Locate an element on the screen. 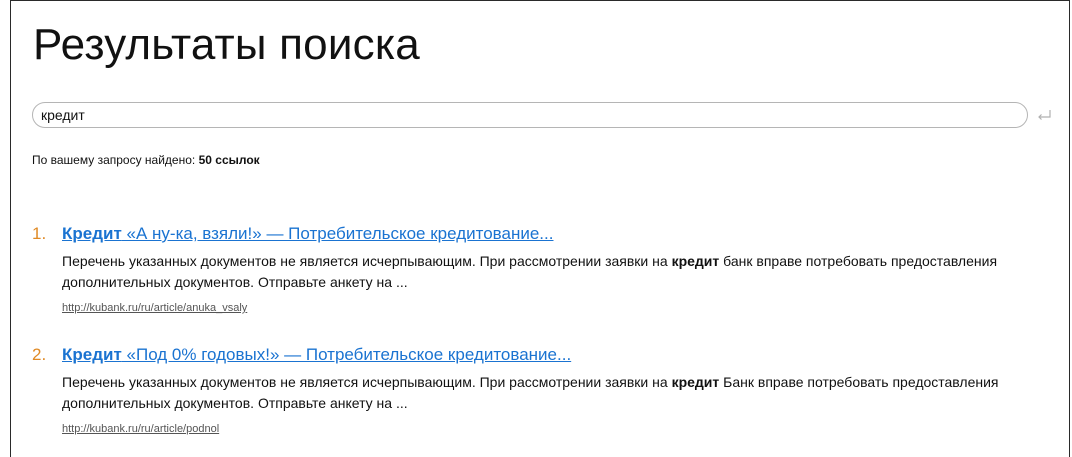 The width and height of the screenshot is (1072, 457). enter-icon is located at coordinates (1044, 115).